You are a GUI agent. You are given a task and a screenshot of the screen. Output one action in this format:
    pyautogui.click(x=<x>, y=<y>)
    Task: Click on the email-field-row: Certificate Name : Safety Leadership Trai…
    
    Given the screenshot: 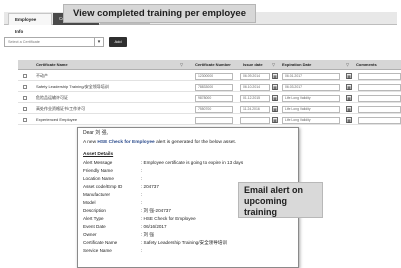 What is the action you would take?
    pyautogui.click(x=188, y=242)
    